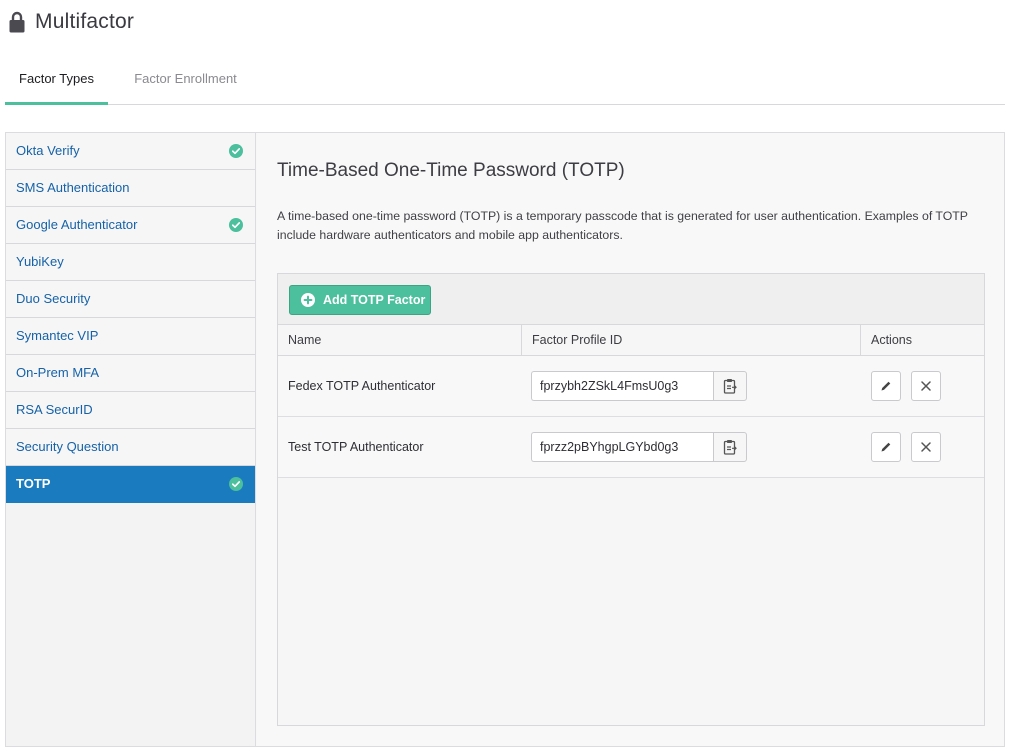 The height and width of the screenshot is (751, 1009). Describe the element at coordinates (130, 447) in the screenshot. I see `sidebar-item-security-question: Security Question` at that location.